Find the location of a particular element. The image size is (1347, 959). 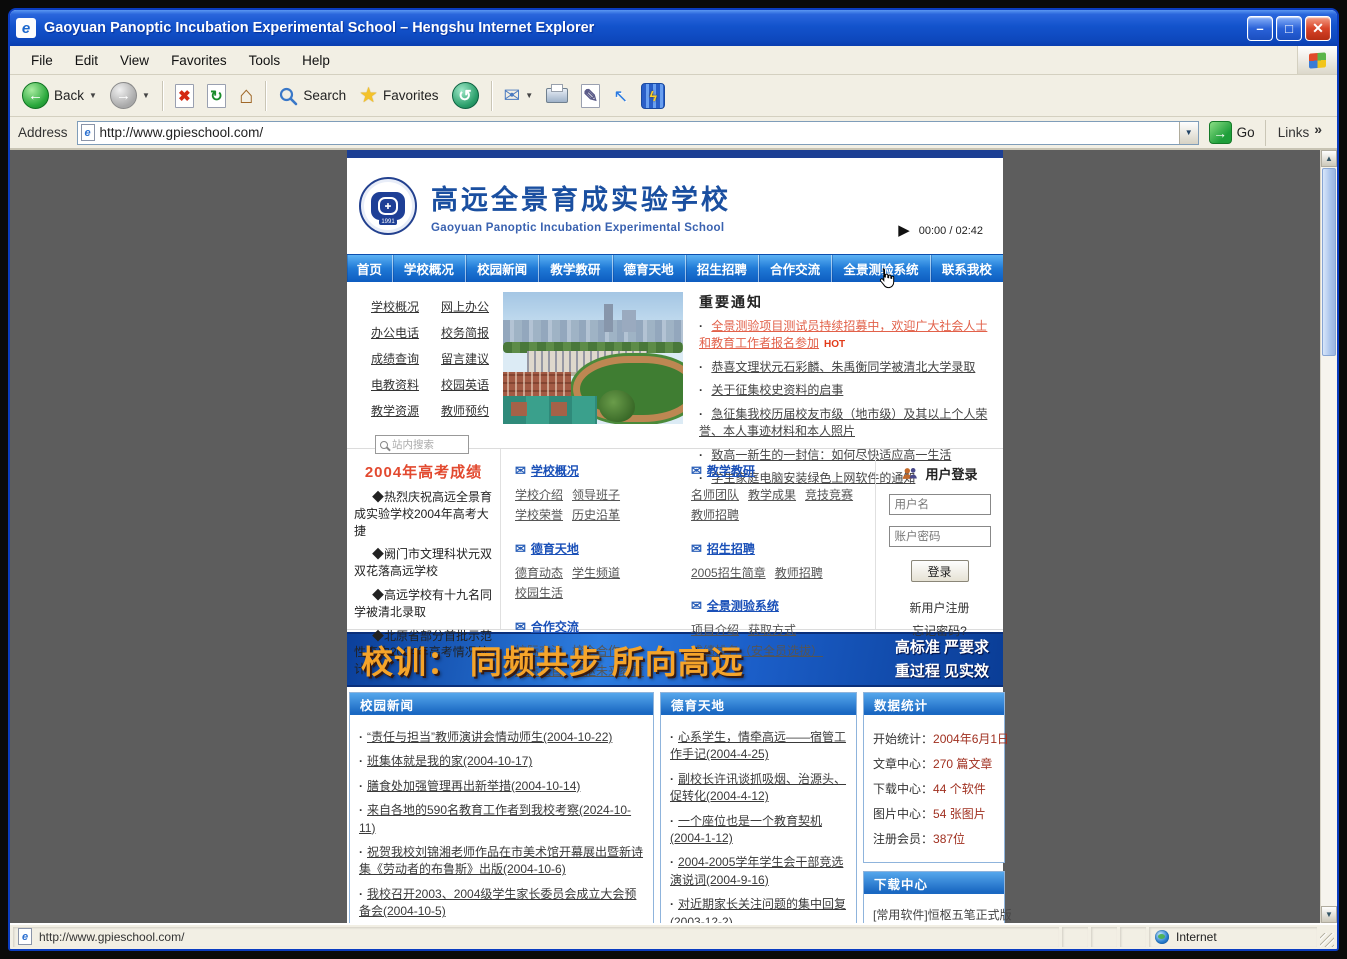

quick-link: 学校概况 is located at coordinates (402, 306).